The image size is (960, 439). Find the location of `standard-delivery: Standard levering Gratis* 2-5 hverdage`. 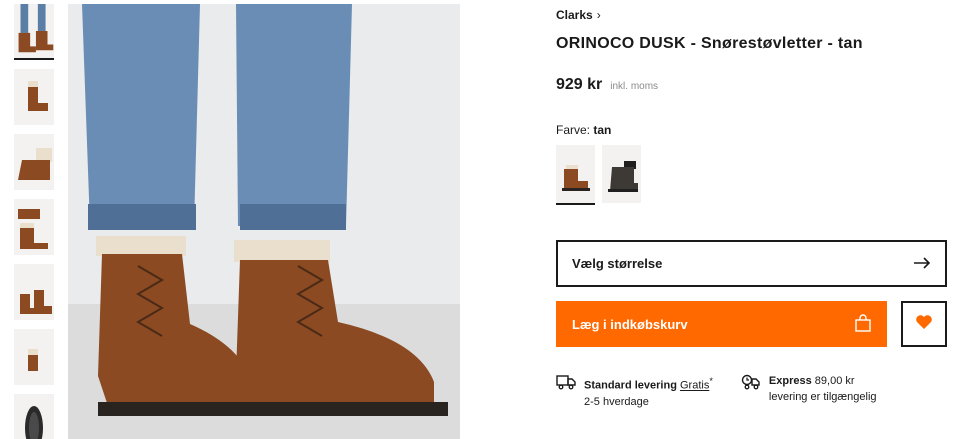

standard-delivery: Standard levering Gratis* 2-5 hverdage is located at coordinates (634, 391).